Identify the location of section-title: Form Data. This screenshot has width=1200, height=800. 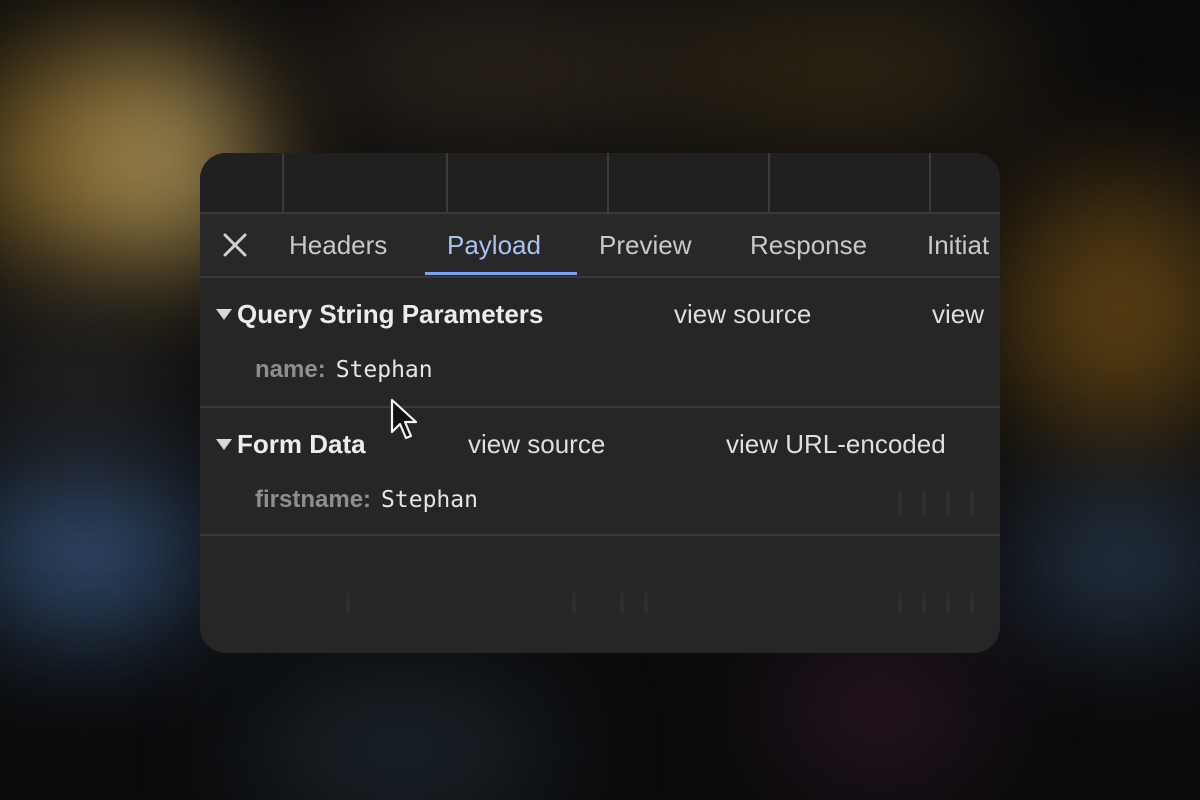
(301, 444).